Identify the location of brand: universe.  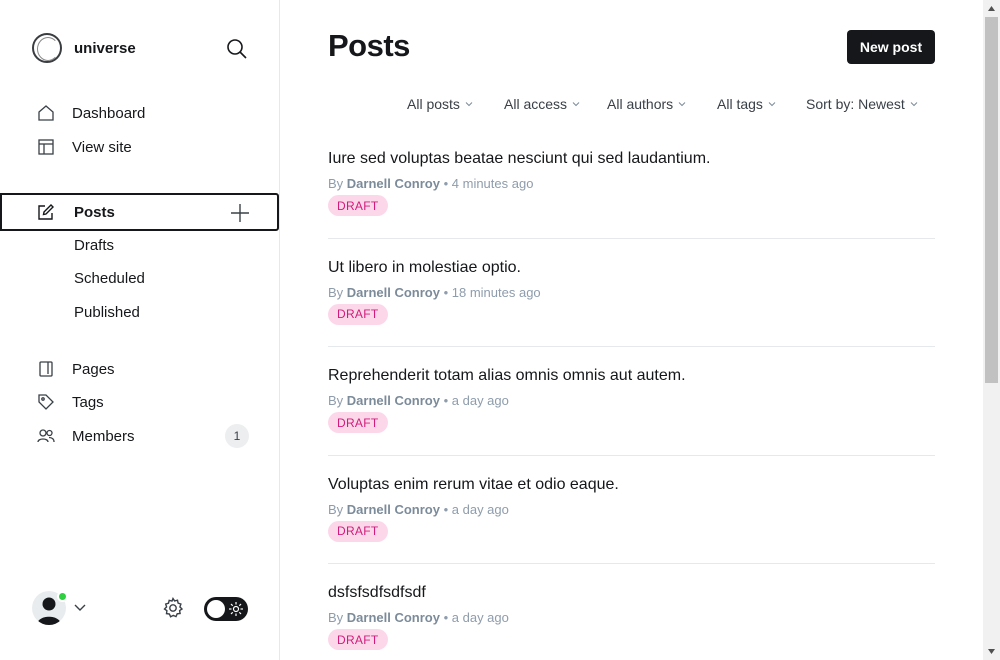
(84, 48).